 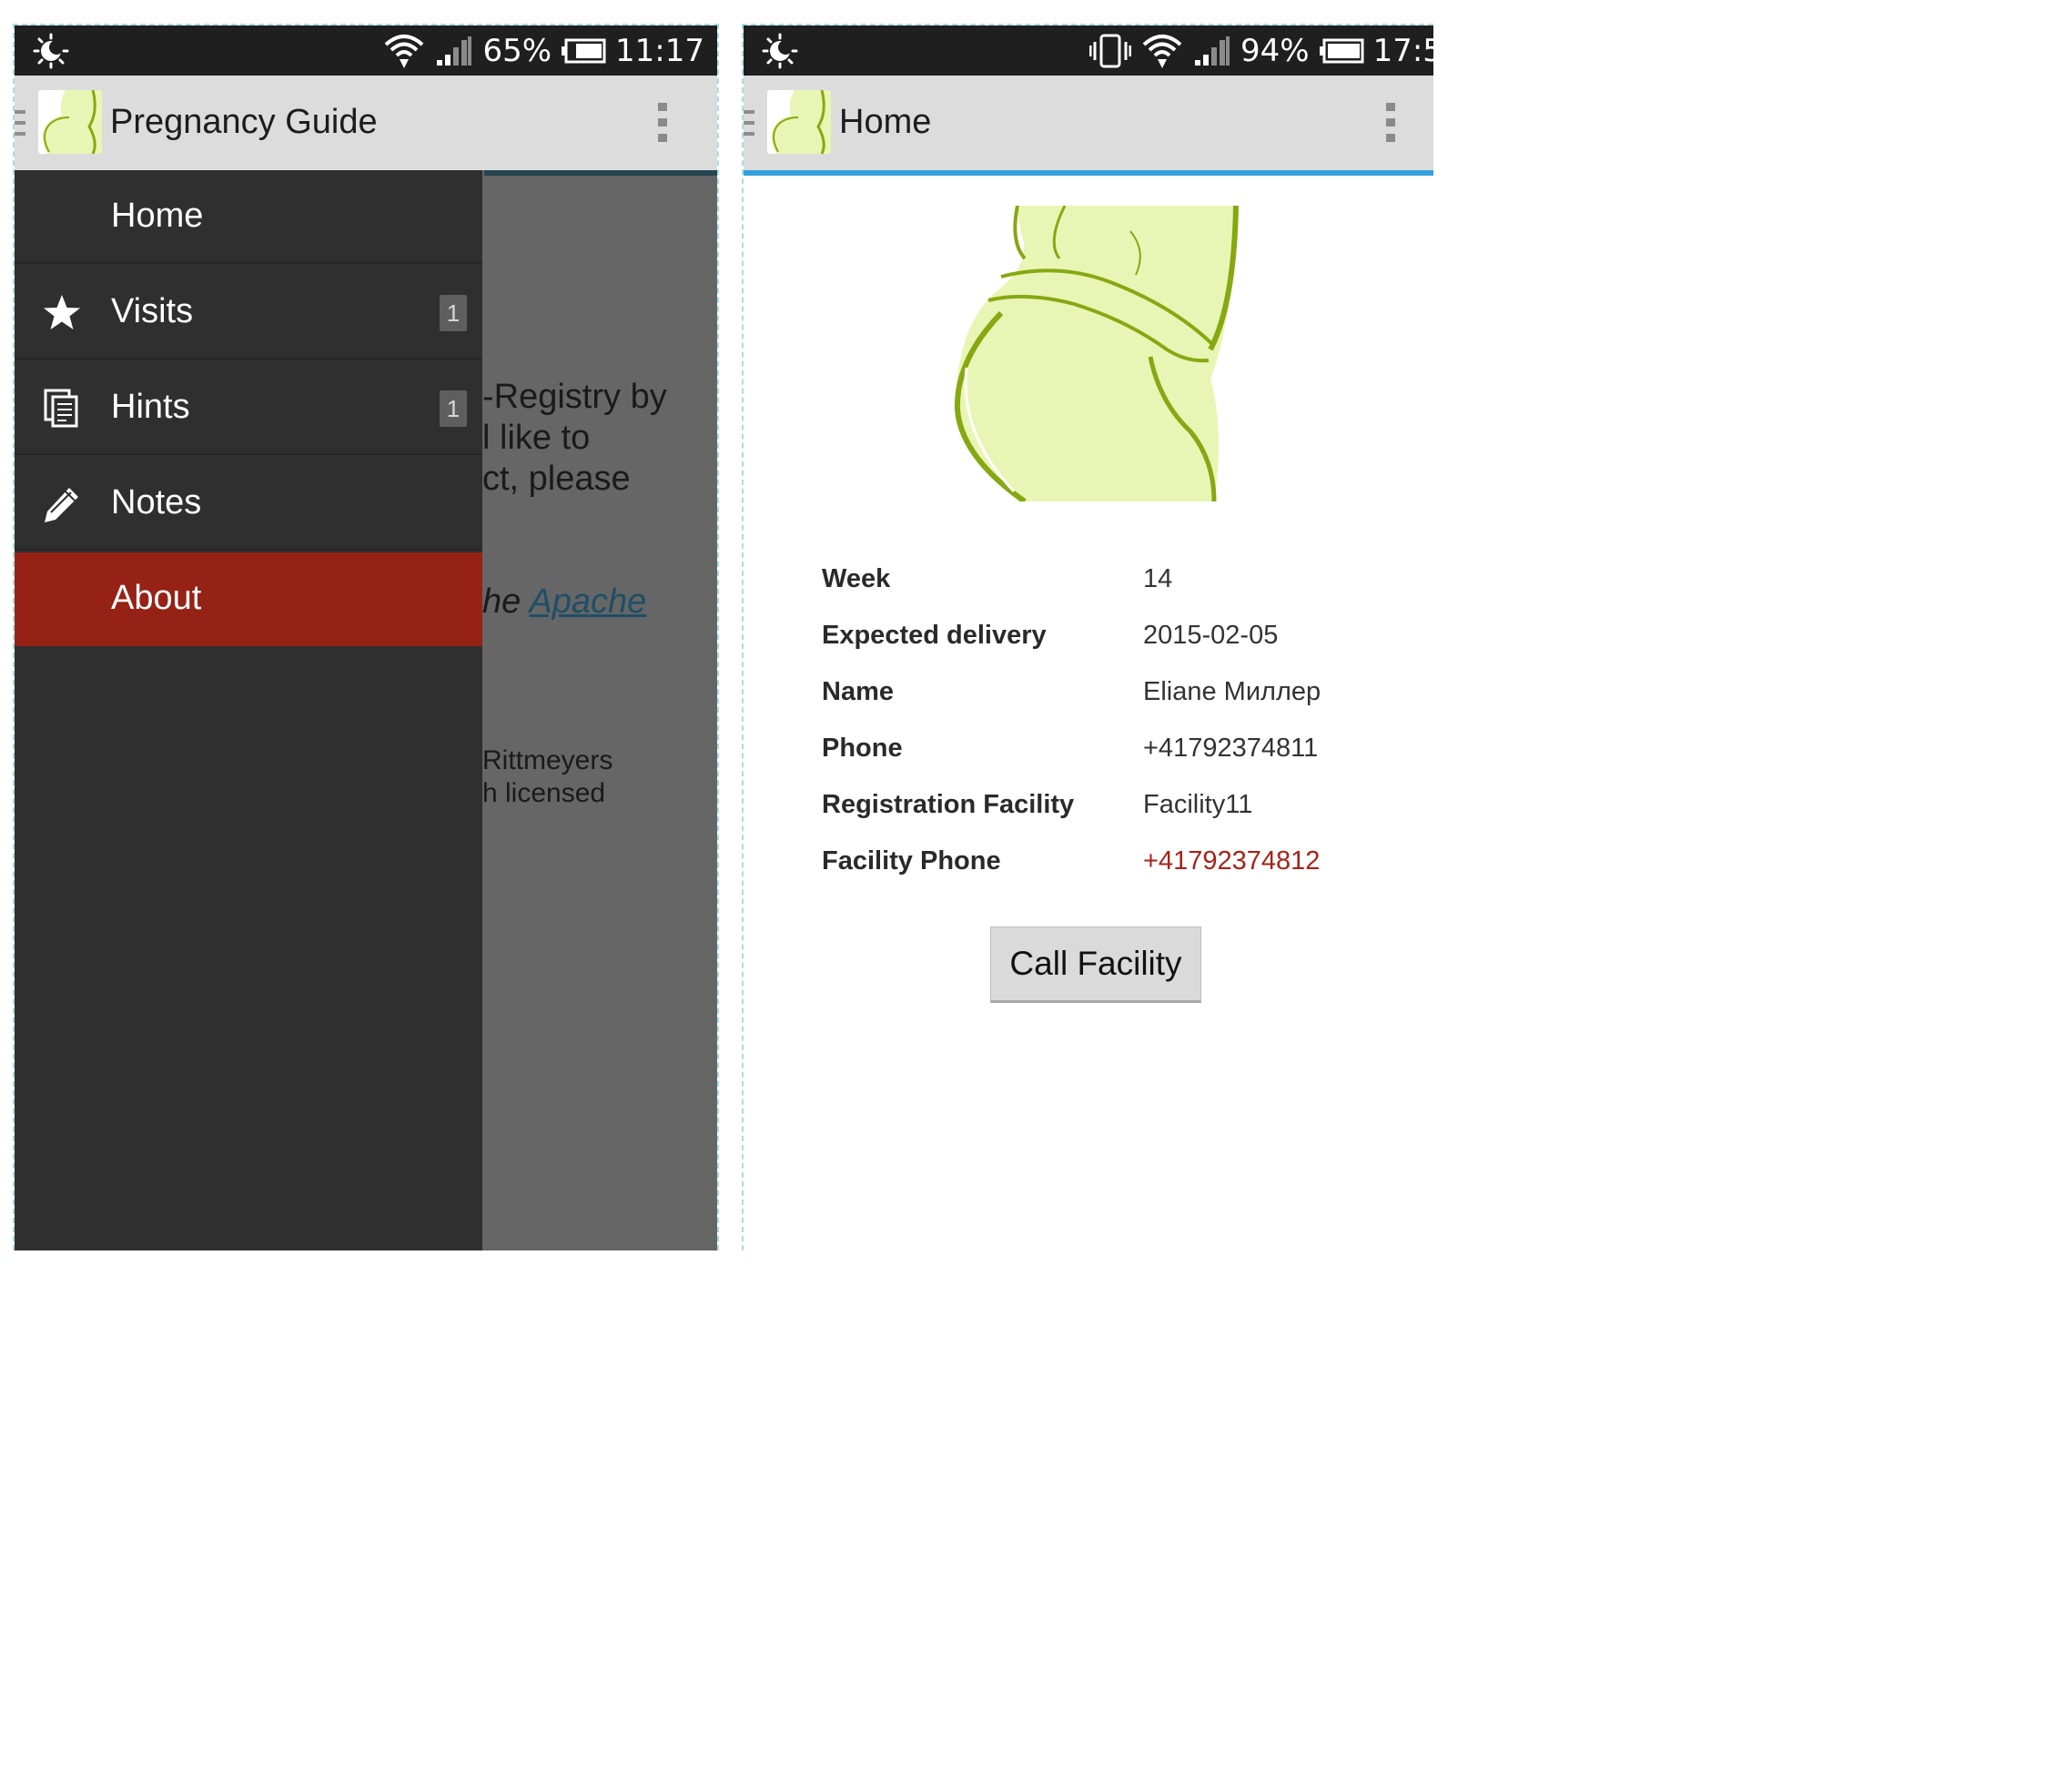 I want to click on drawer-item-notes: Notes, so click(x=248, y=504).